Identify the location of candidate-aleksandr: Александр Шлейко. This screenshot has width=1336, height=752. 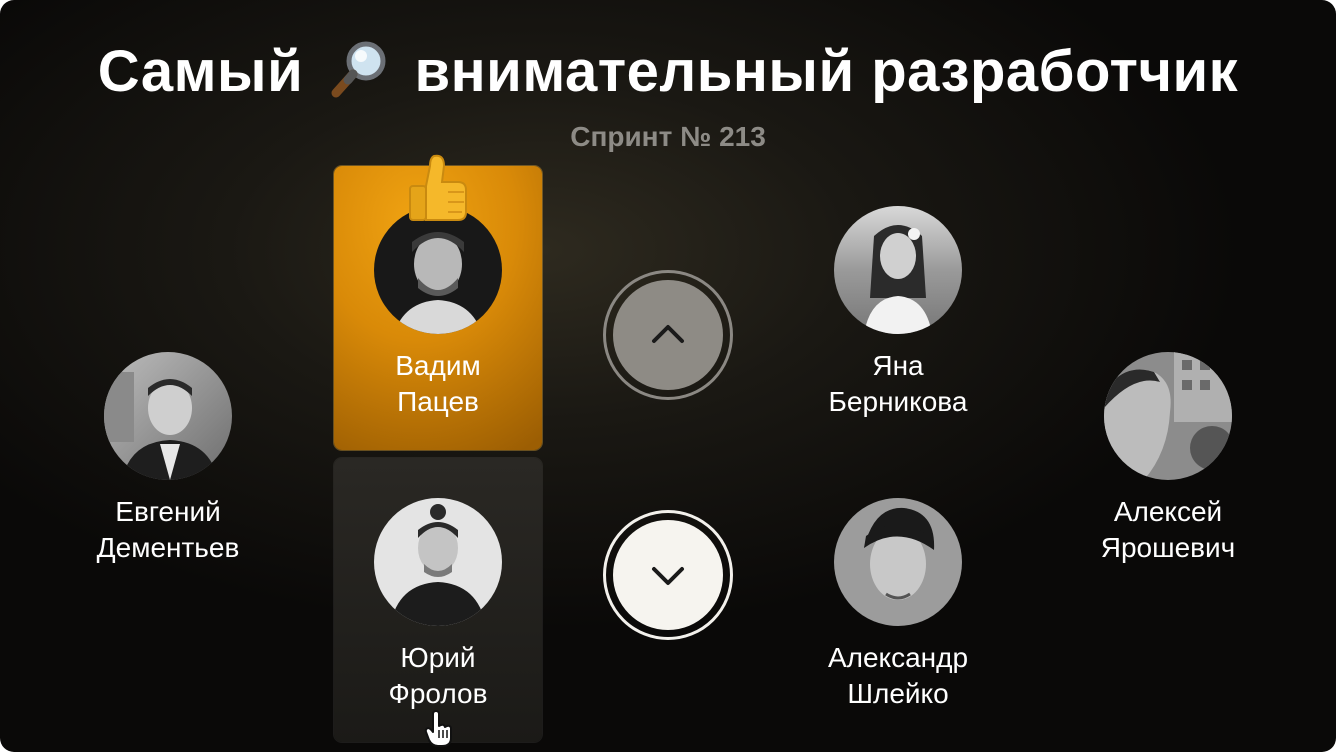
(898, 605).